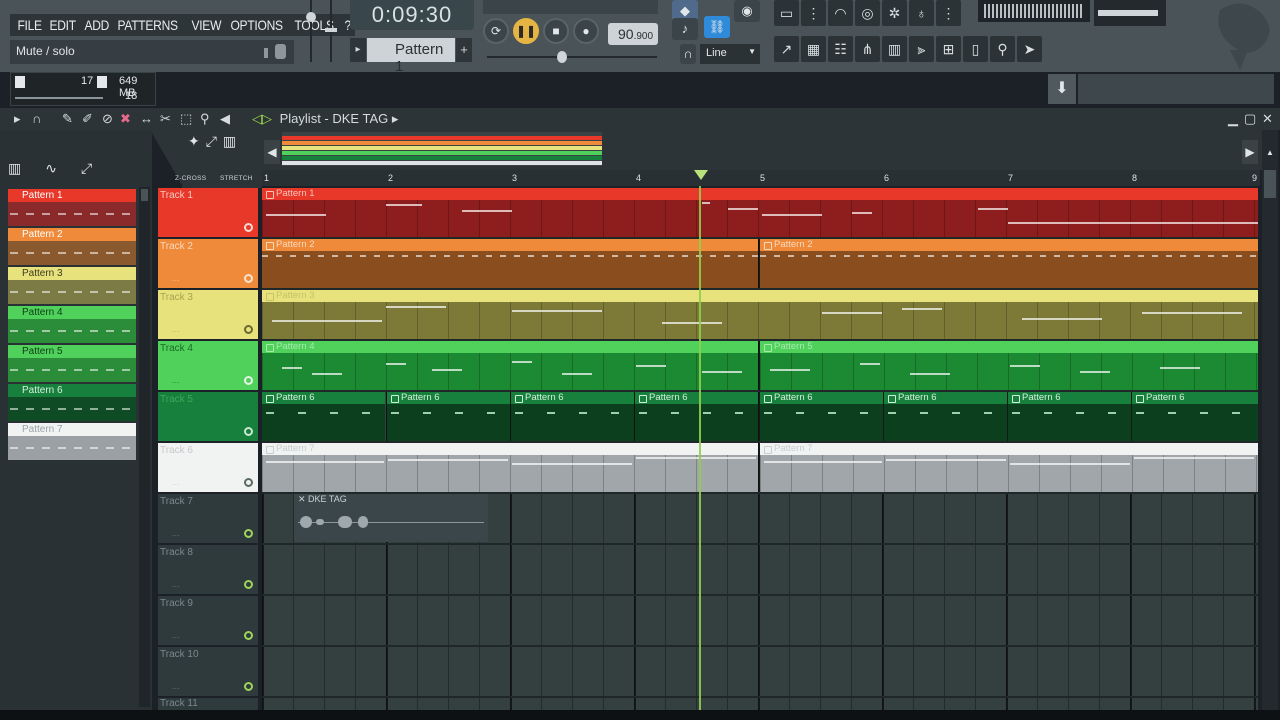 Image resolution: width=1280 pixels, height=720 pixels. What do you see at coordinates (921, 13) in the screenshot?
I see `mic-icon: ♁` at bounding box center [921, 13].